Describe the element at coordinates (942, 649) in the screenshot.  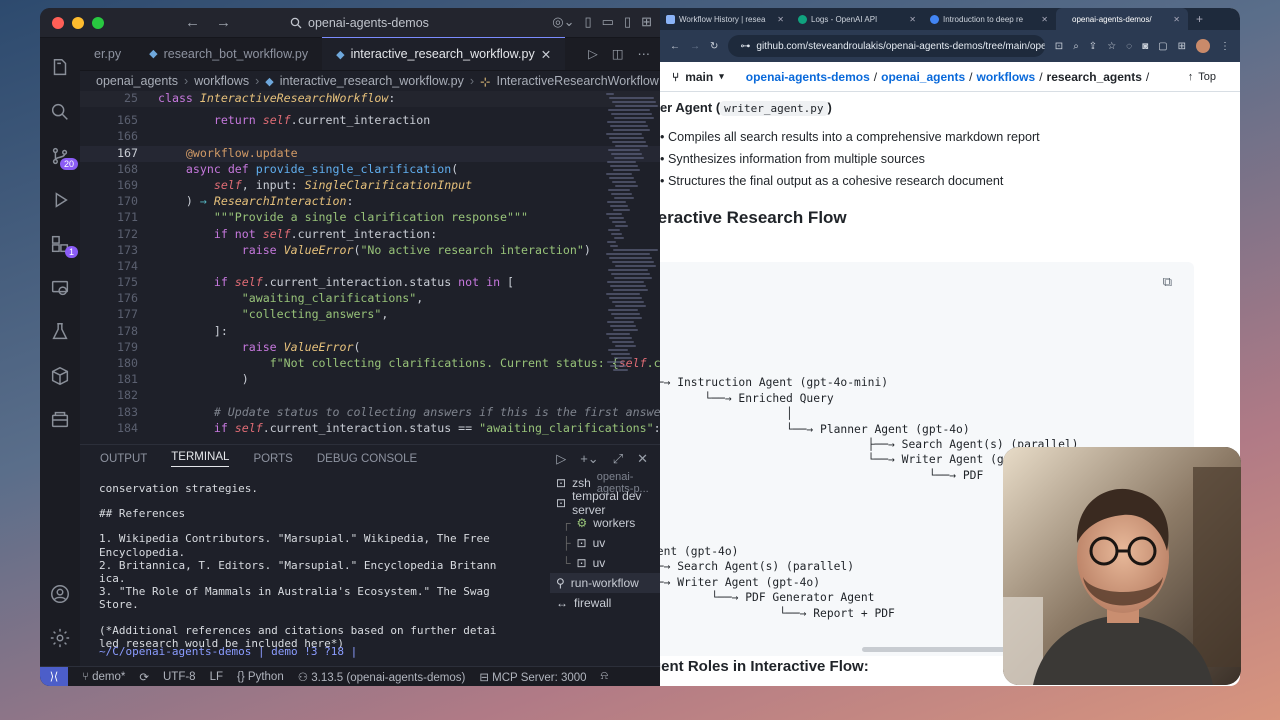
I see `horizontal-scrollbar` at that location.